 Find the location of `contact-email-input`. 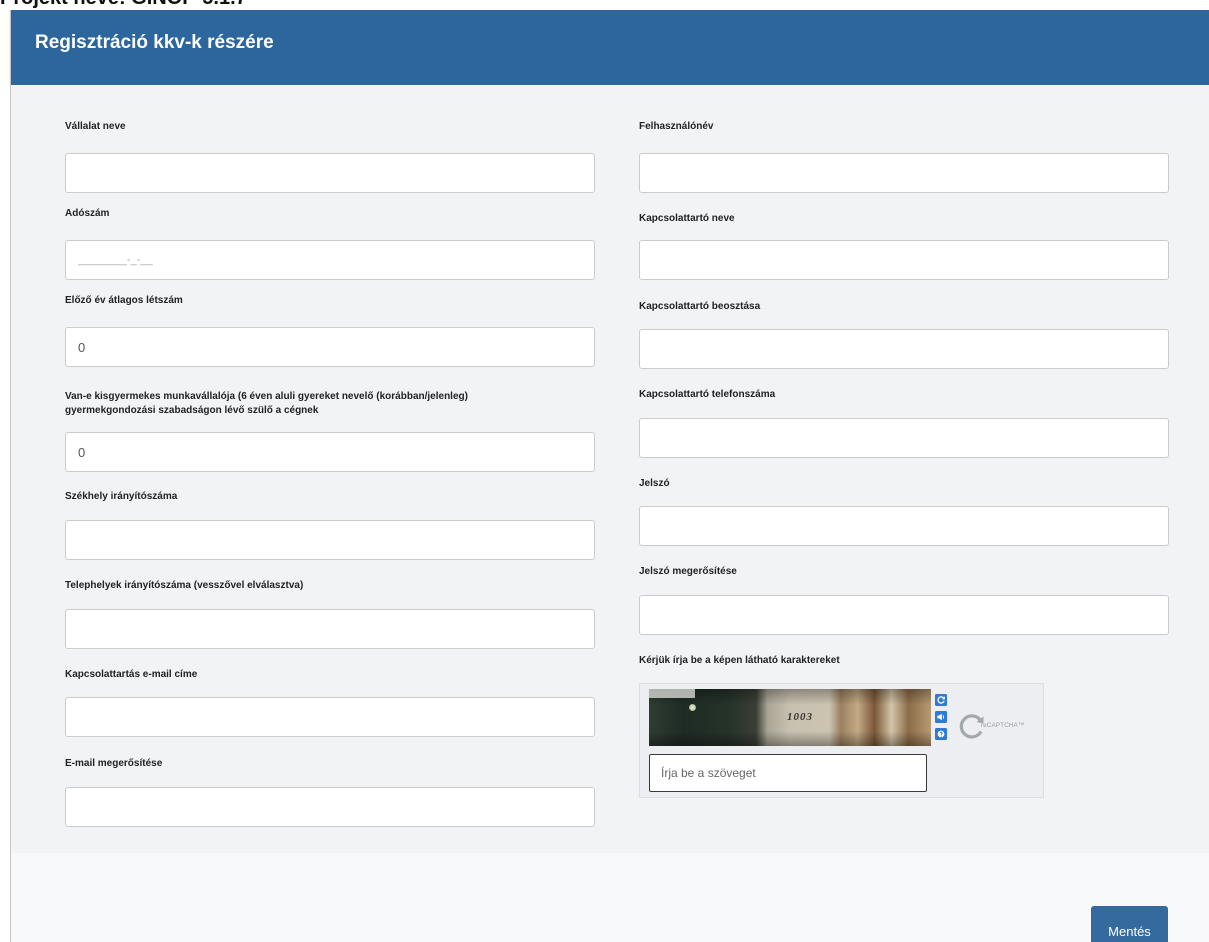

contact-email-input is located at coordinates (330, 717).